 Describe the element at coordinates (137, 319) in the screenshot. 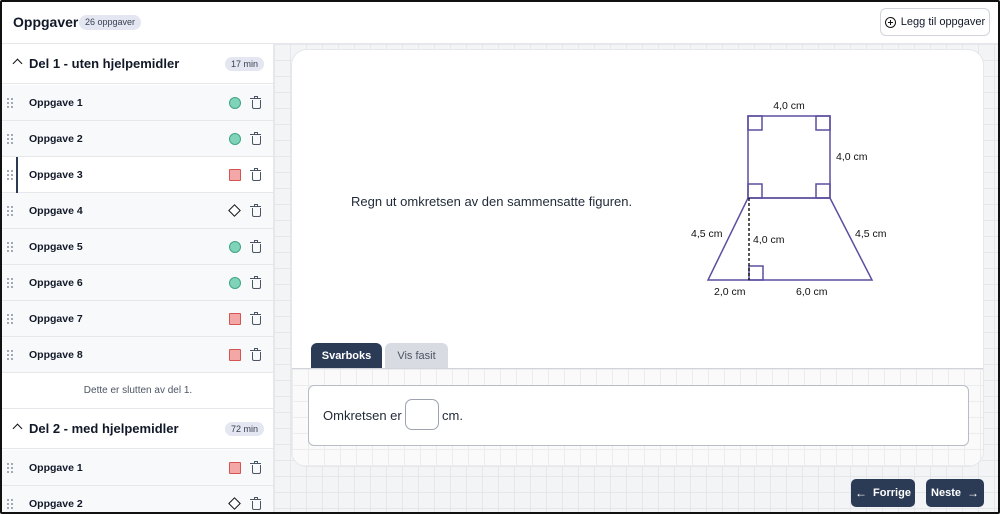

I see `task-row: Oppgave 7` at that location.